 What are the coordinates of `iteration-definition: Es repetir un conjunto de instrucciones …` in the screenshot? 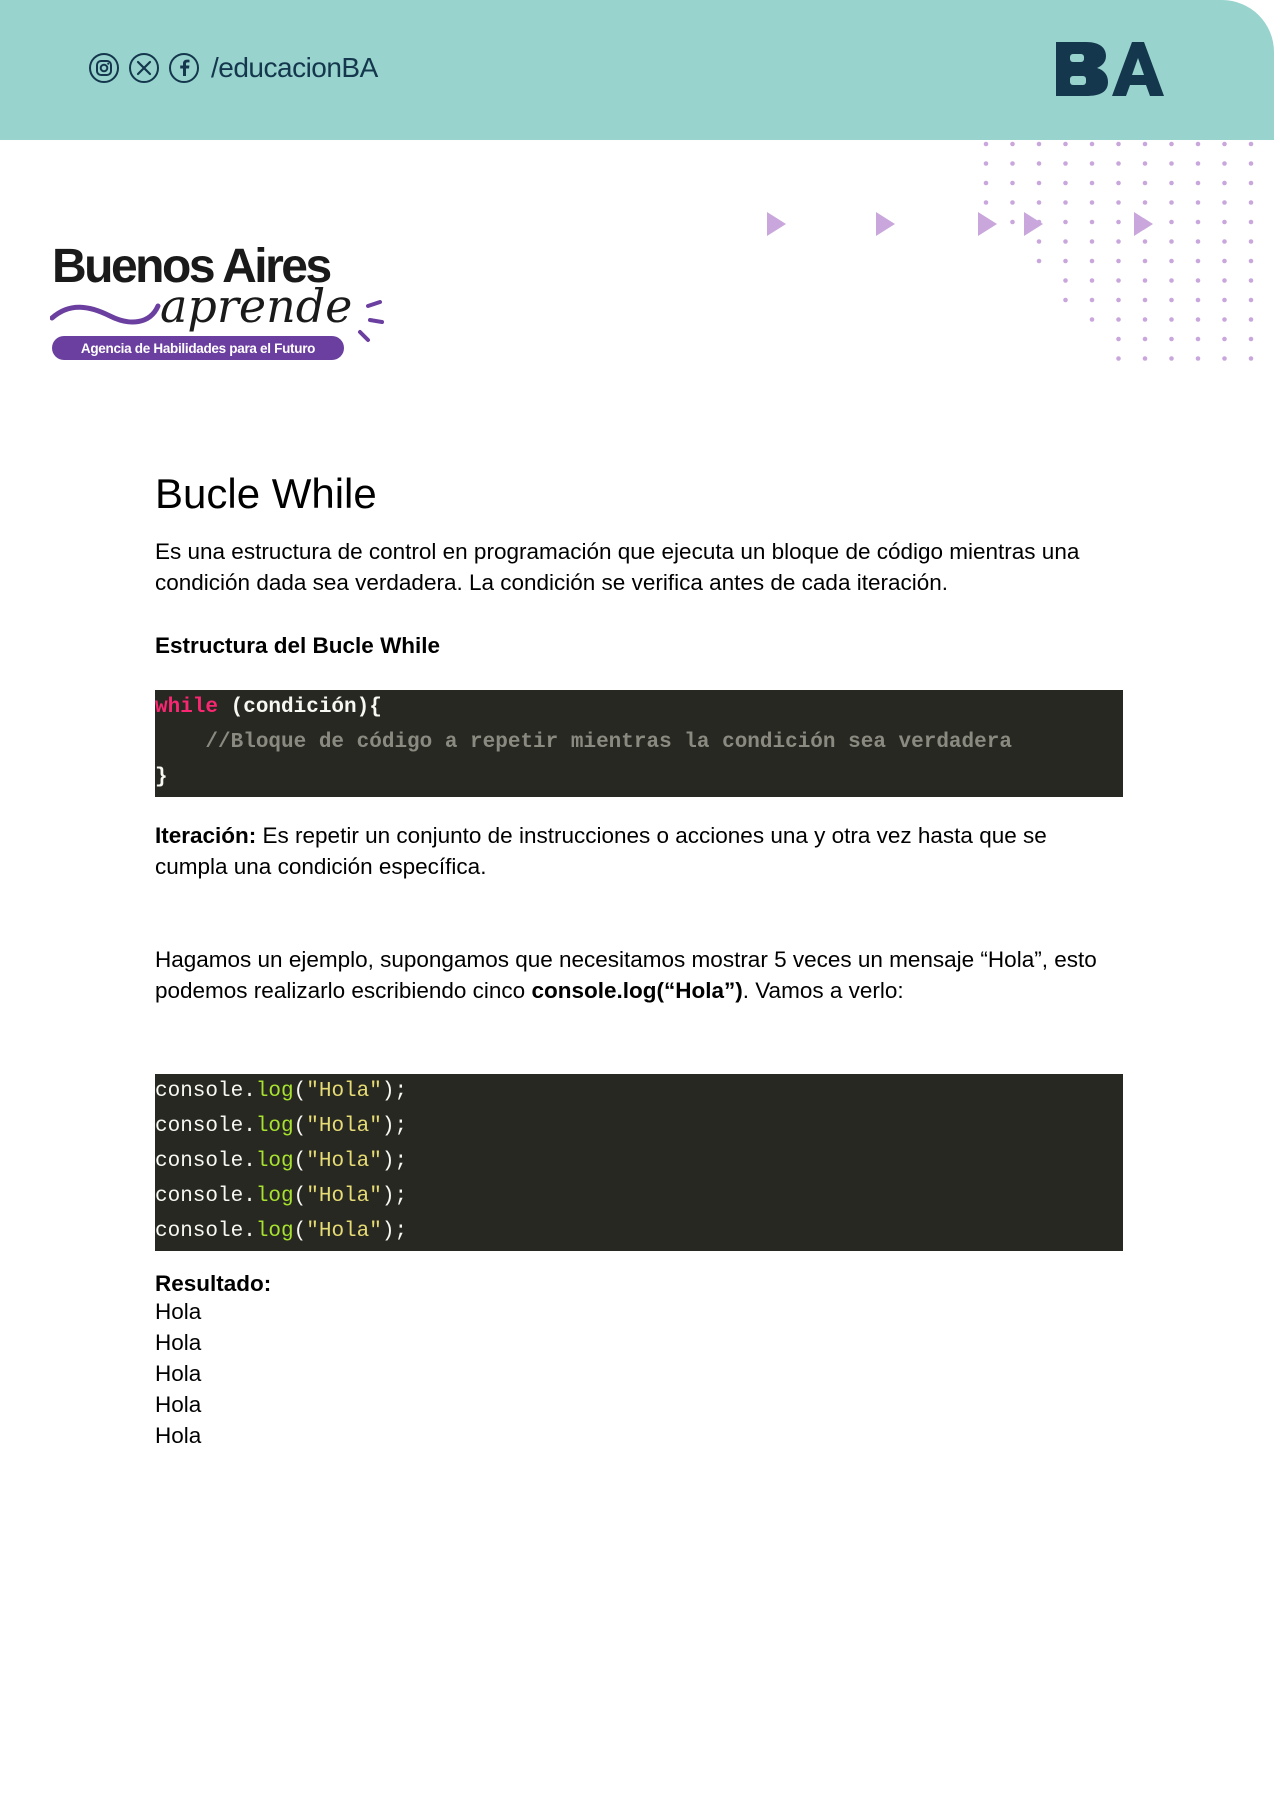 It's located at (601, 851).